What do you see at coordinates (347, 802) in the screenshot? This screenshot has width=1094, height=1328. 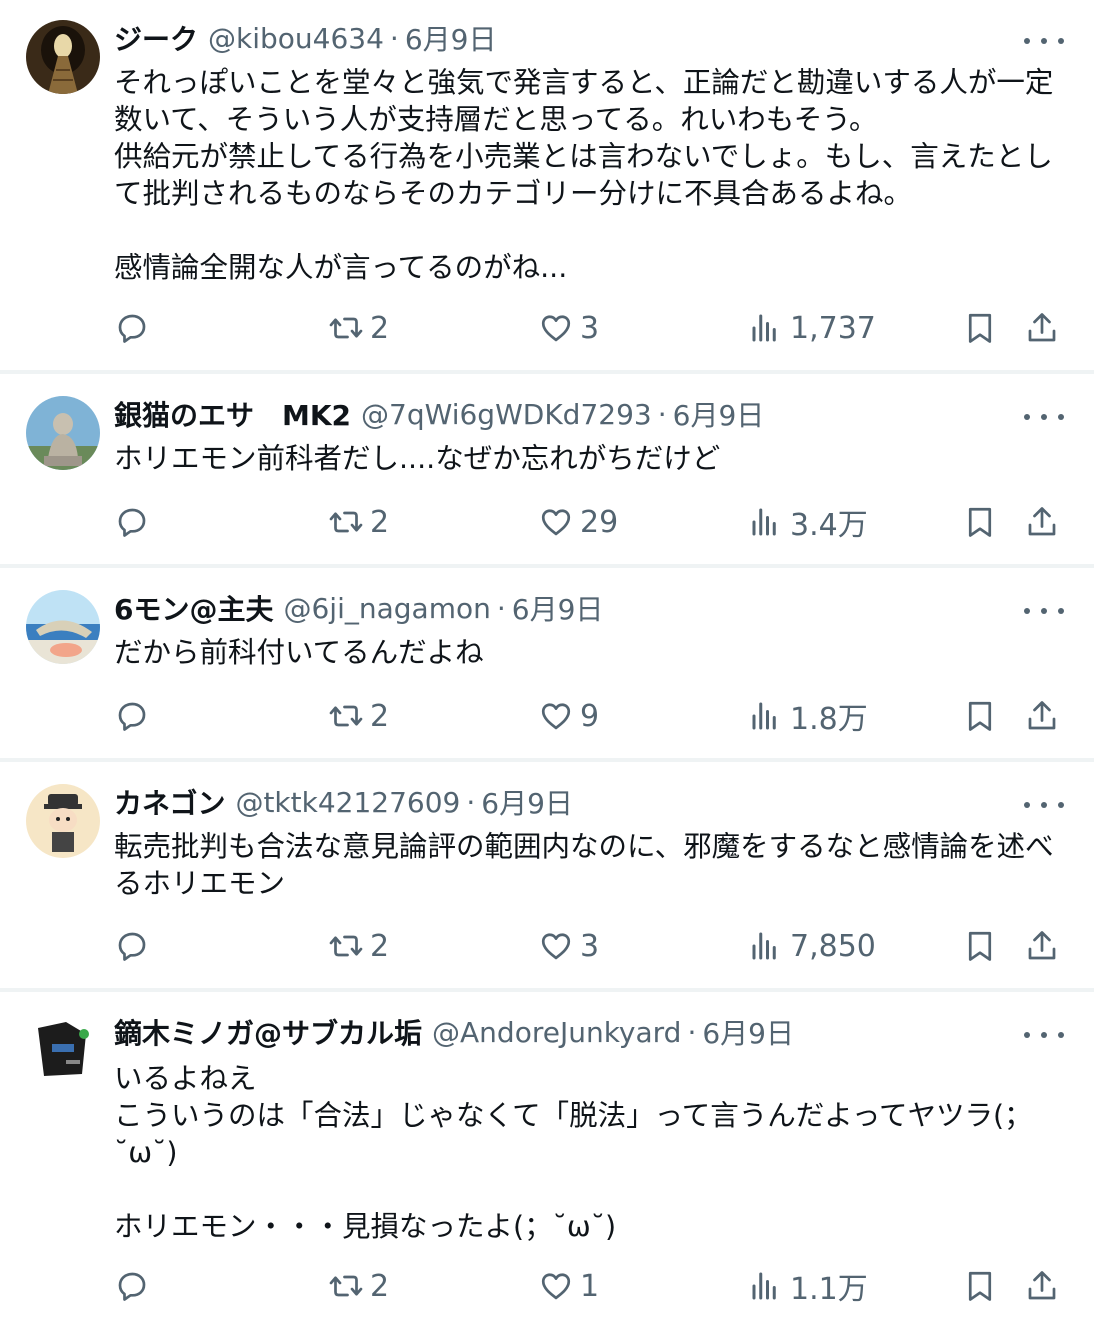 I see `author-handle: @tktk42127609` at bounding box center [347, 802].